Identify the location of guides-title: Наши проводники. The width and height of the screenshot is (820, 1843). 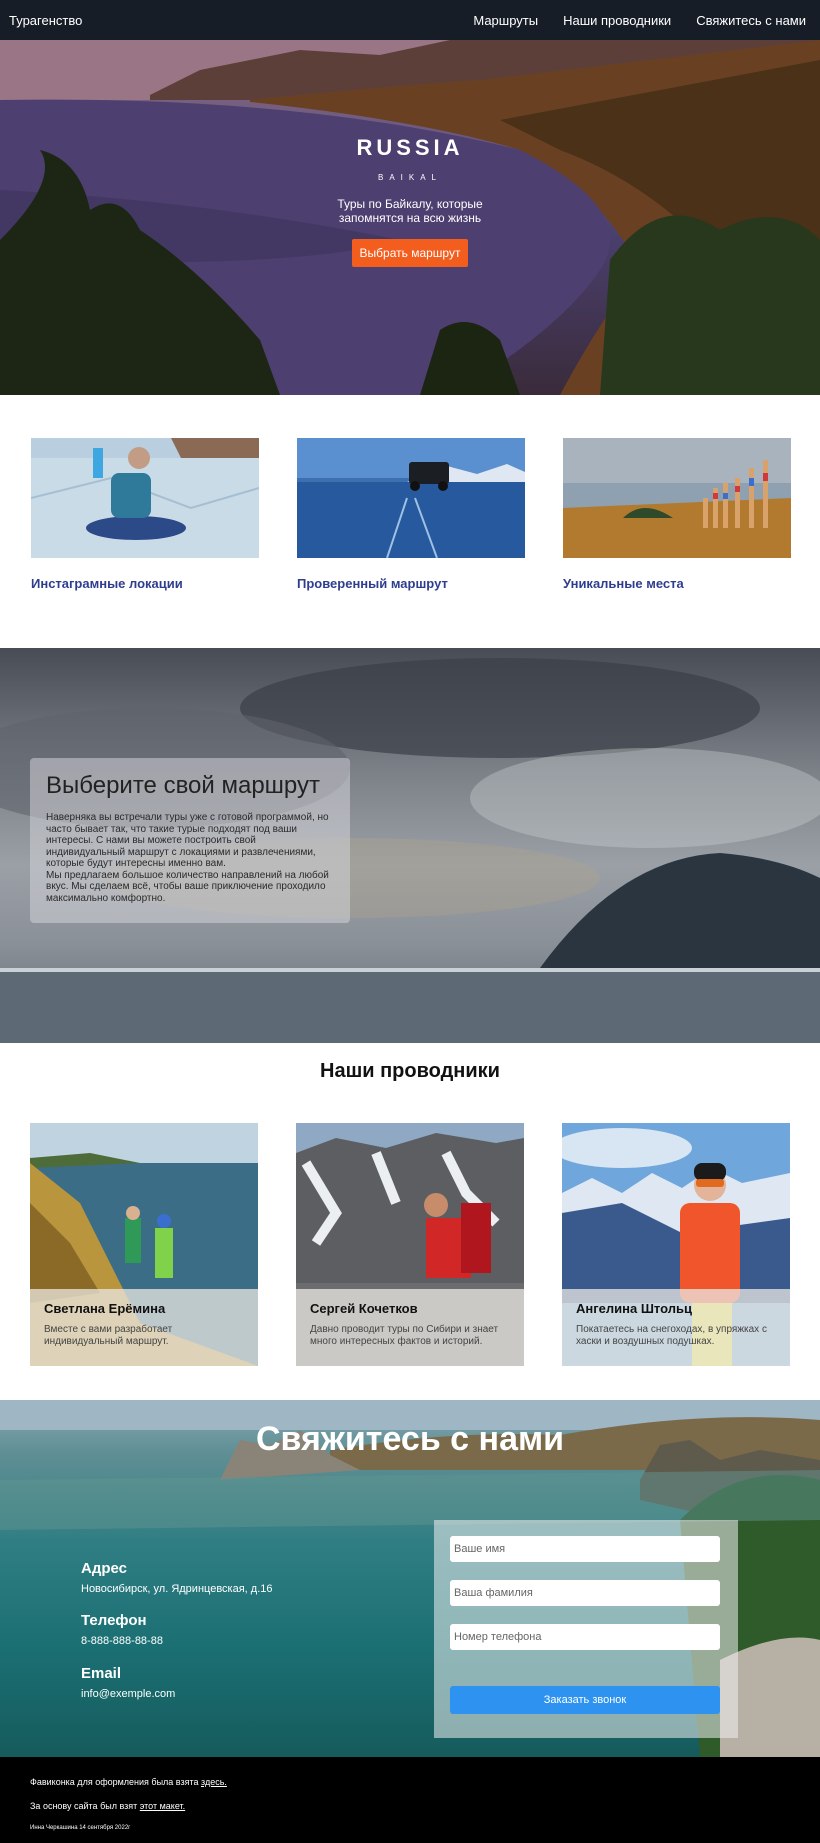
(410, 1071).